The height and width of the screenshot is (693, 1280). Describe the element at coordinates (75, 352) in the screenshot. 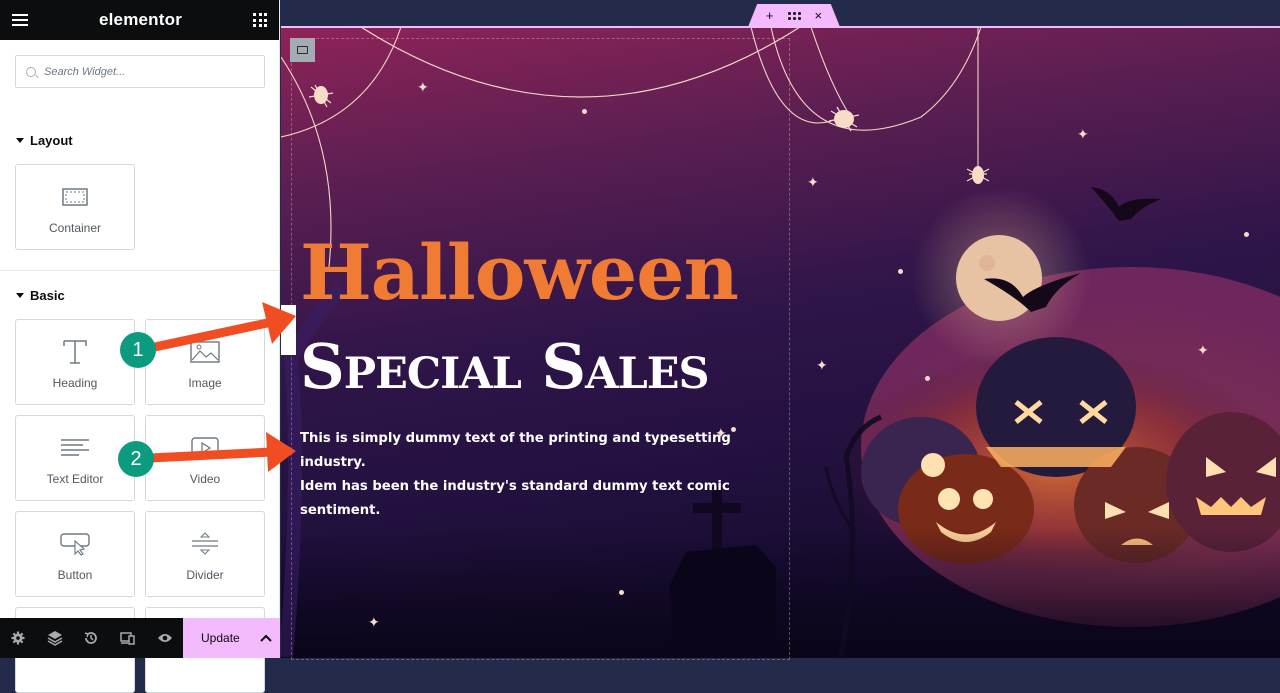

I see `heading-icon` at that location.